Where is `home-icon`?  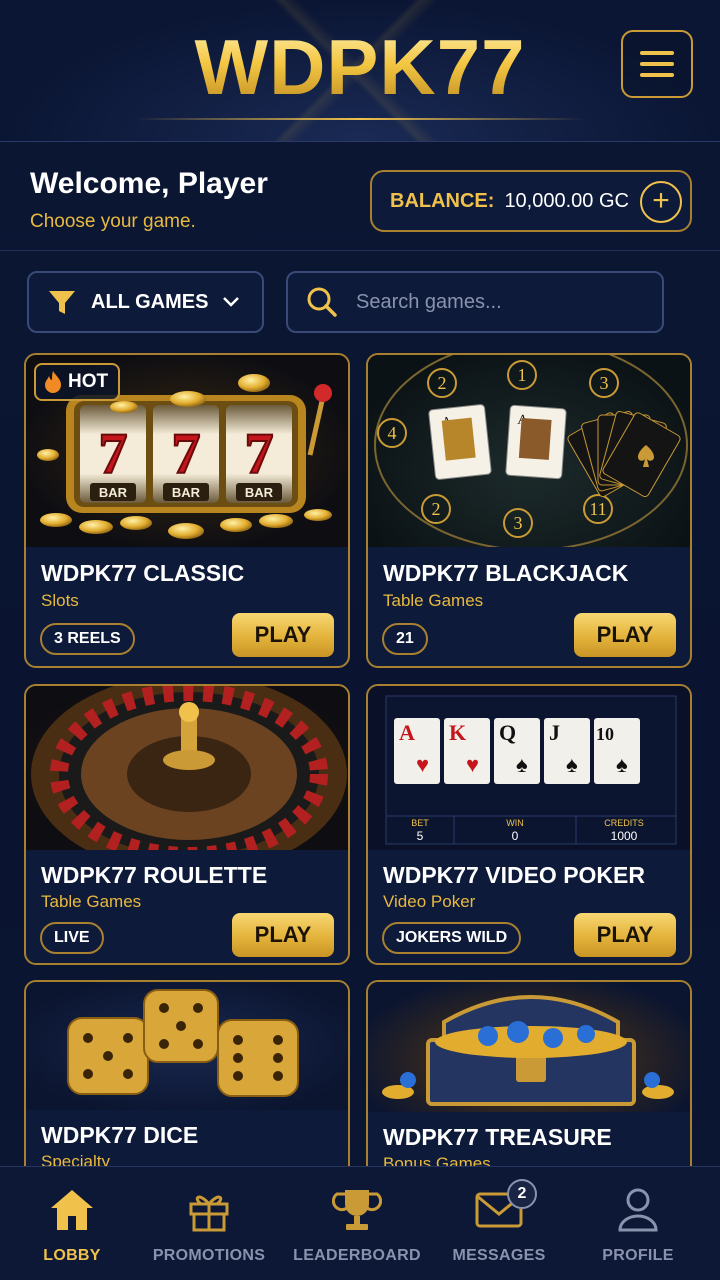
home-icon is located at coordinates (72, 1210).